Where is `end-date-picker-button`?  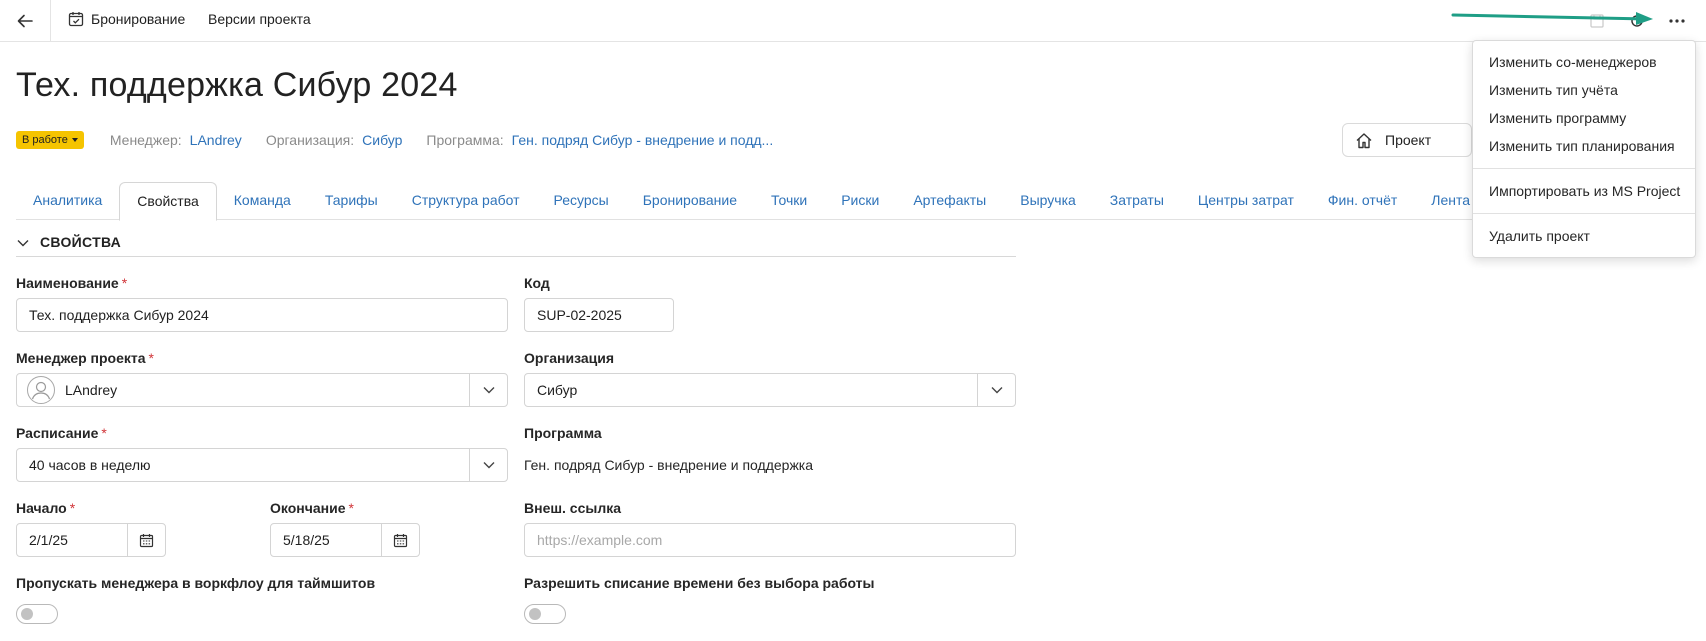
end-date-picker-button is located at coordinates (400, 540).